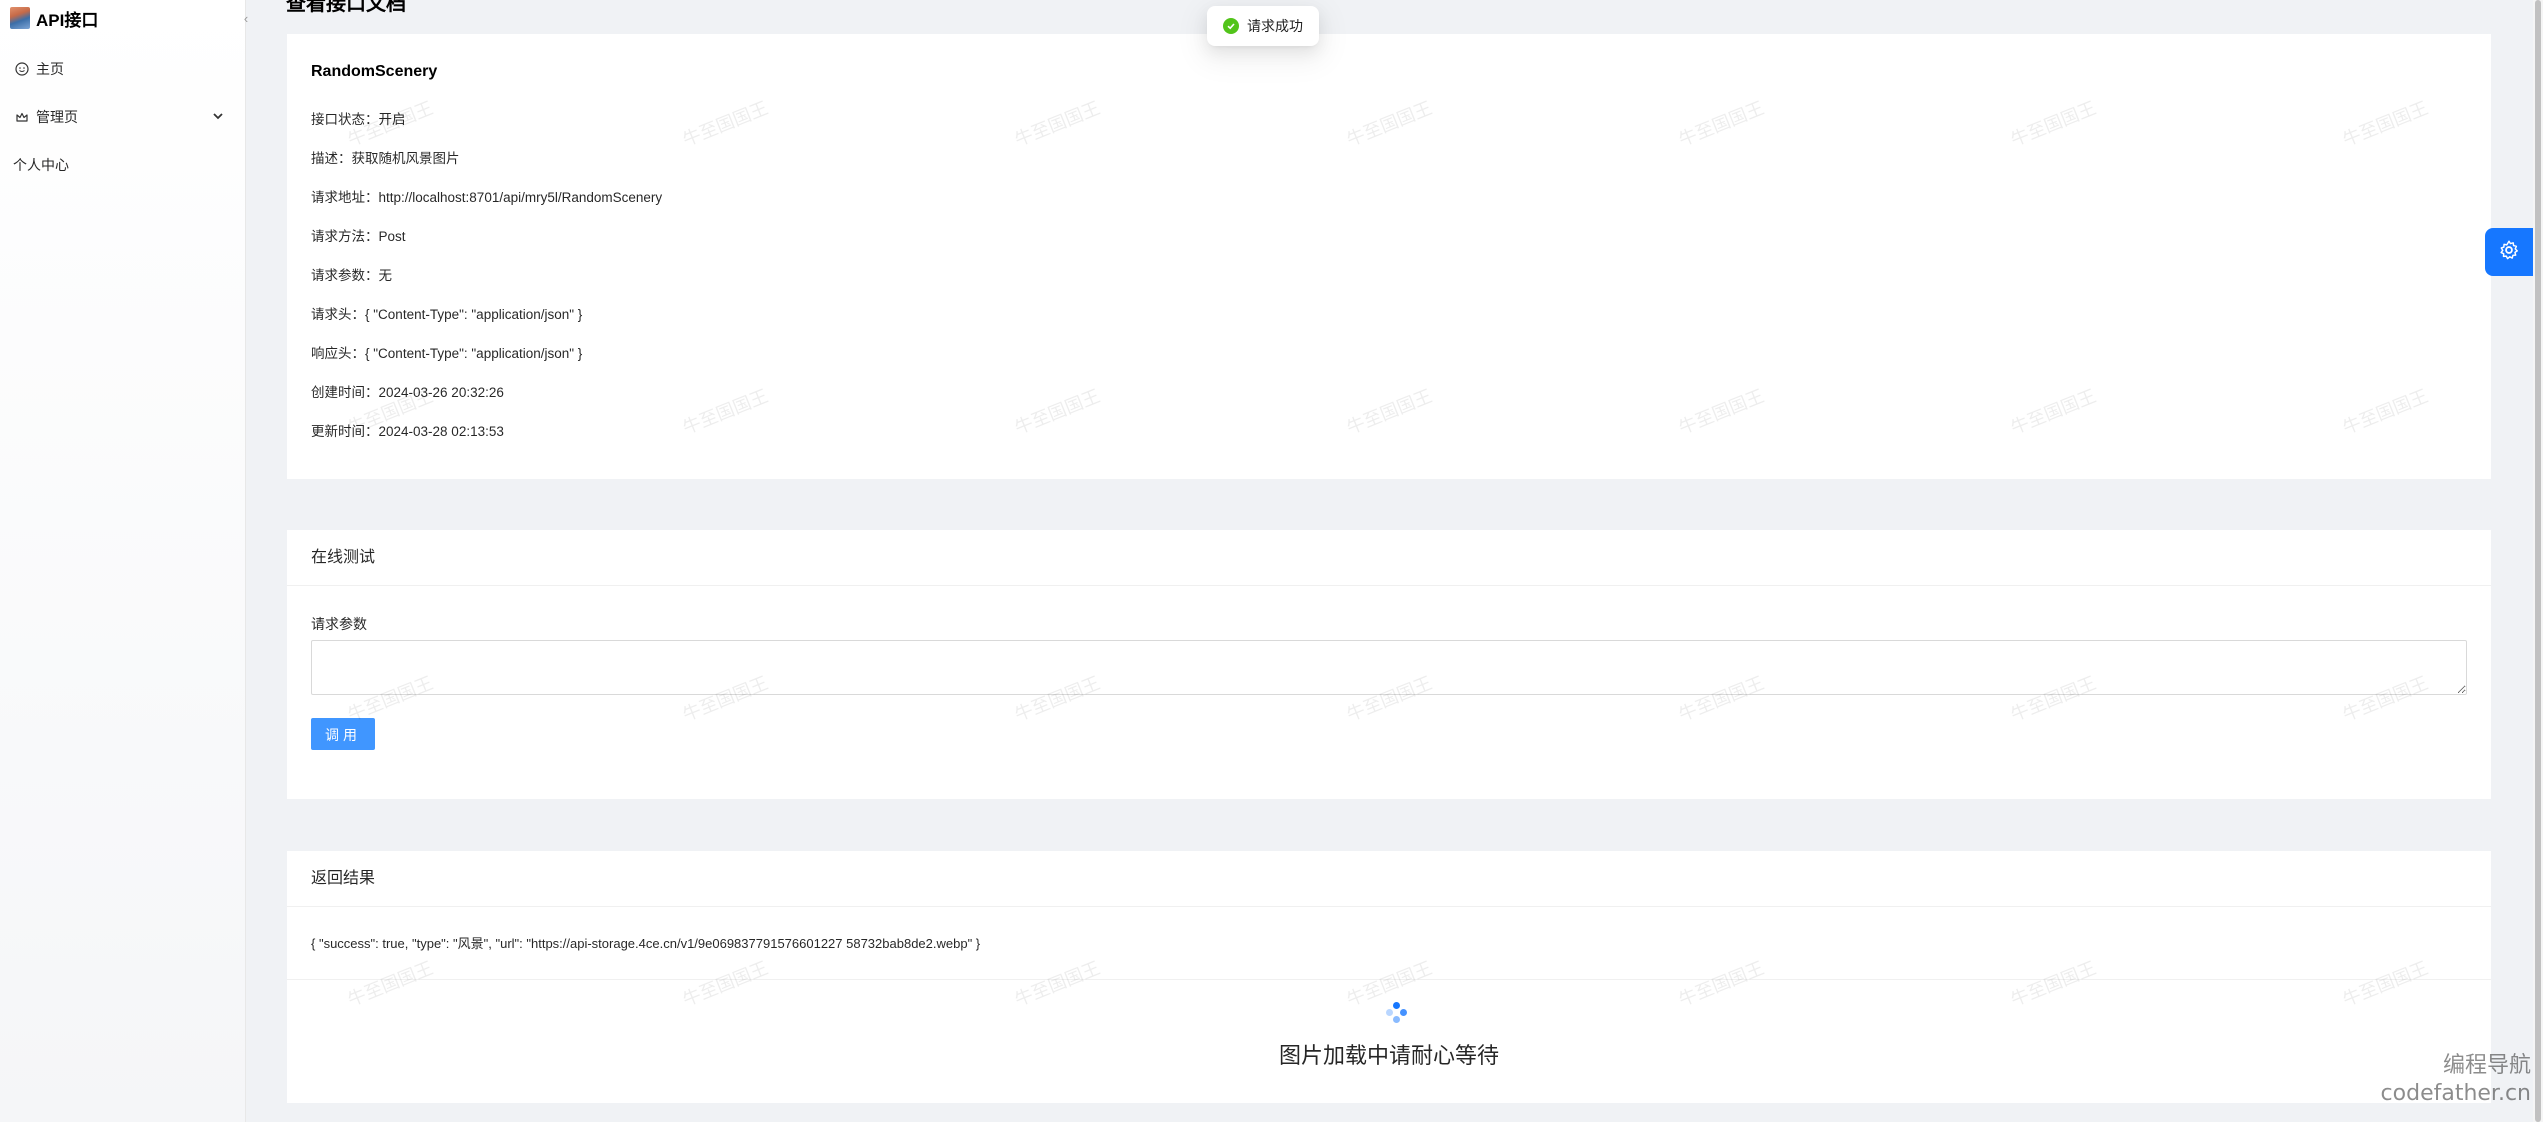 The height and width of the screenshot is (1122, 2543). What do you see at coordinates (20, 18) in the screenshot?
I see `logo-image` at bounding box center [20, 18].